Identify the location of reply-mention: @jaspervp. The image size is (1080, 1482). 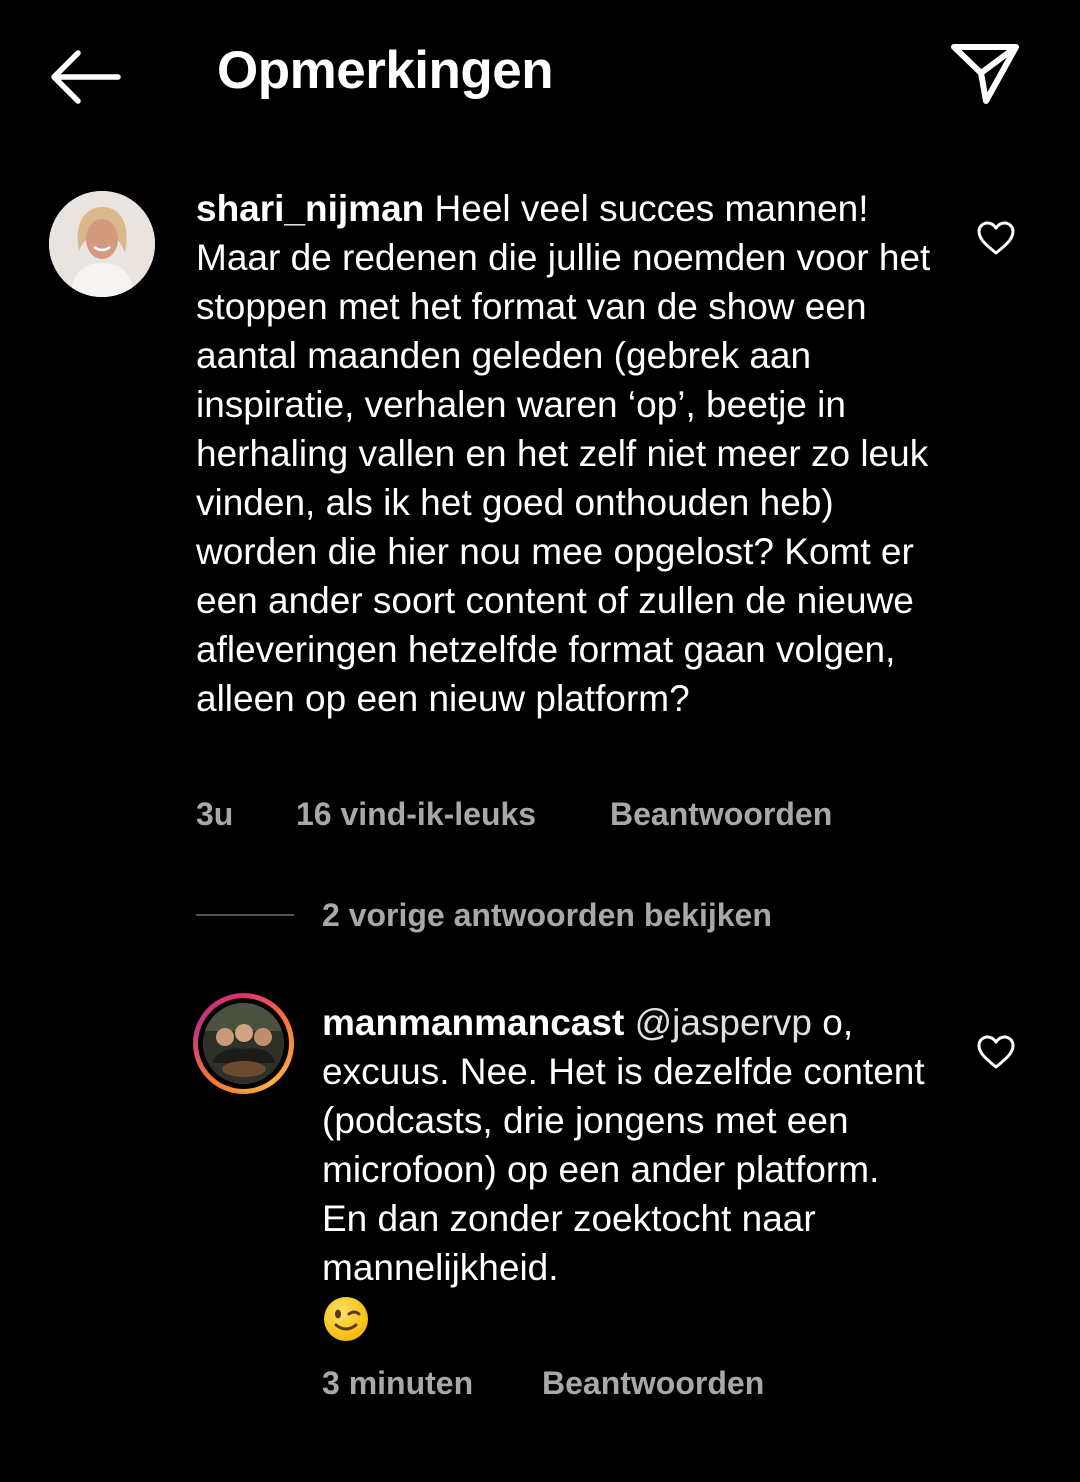
(723, 1022).